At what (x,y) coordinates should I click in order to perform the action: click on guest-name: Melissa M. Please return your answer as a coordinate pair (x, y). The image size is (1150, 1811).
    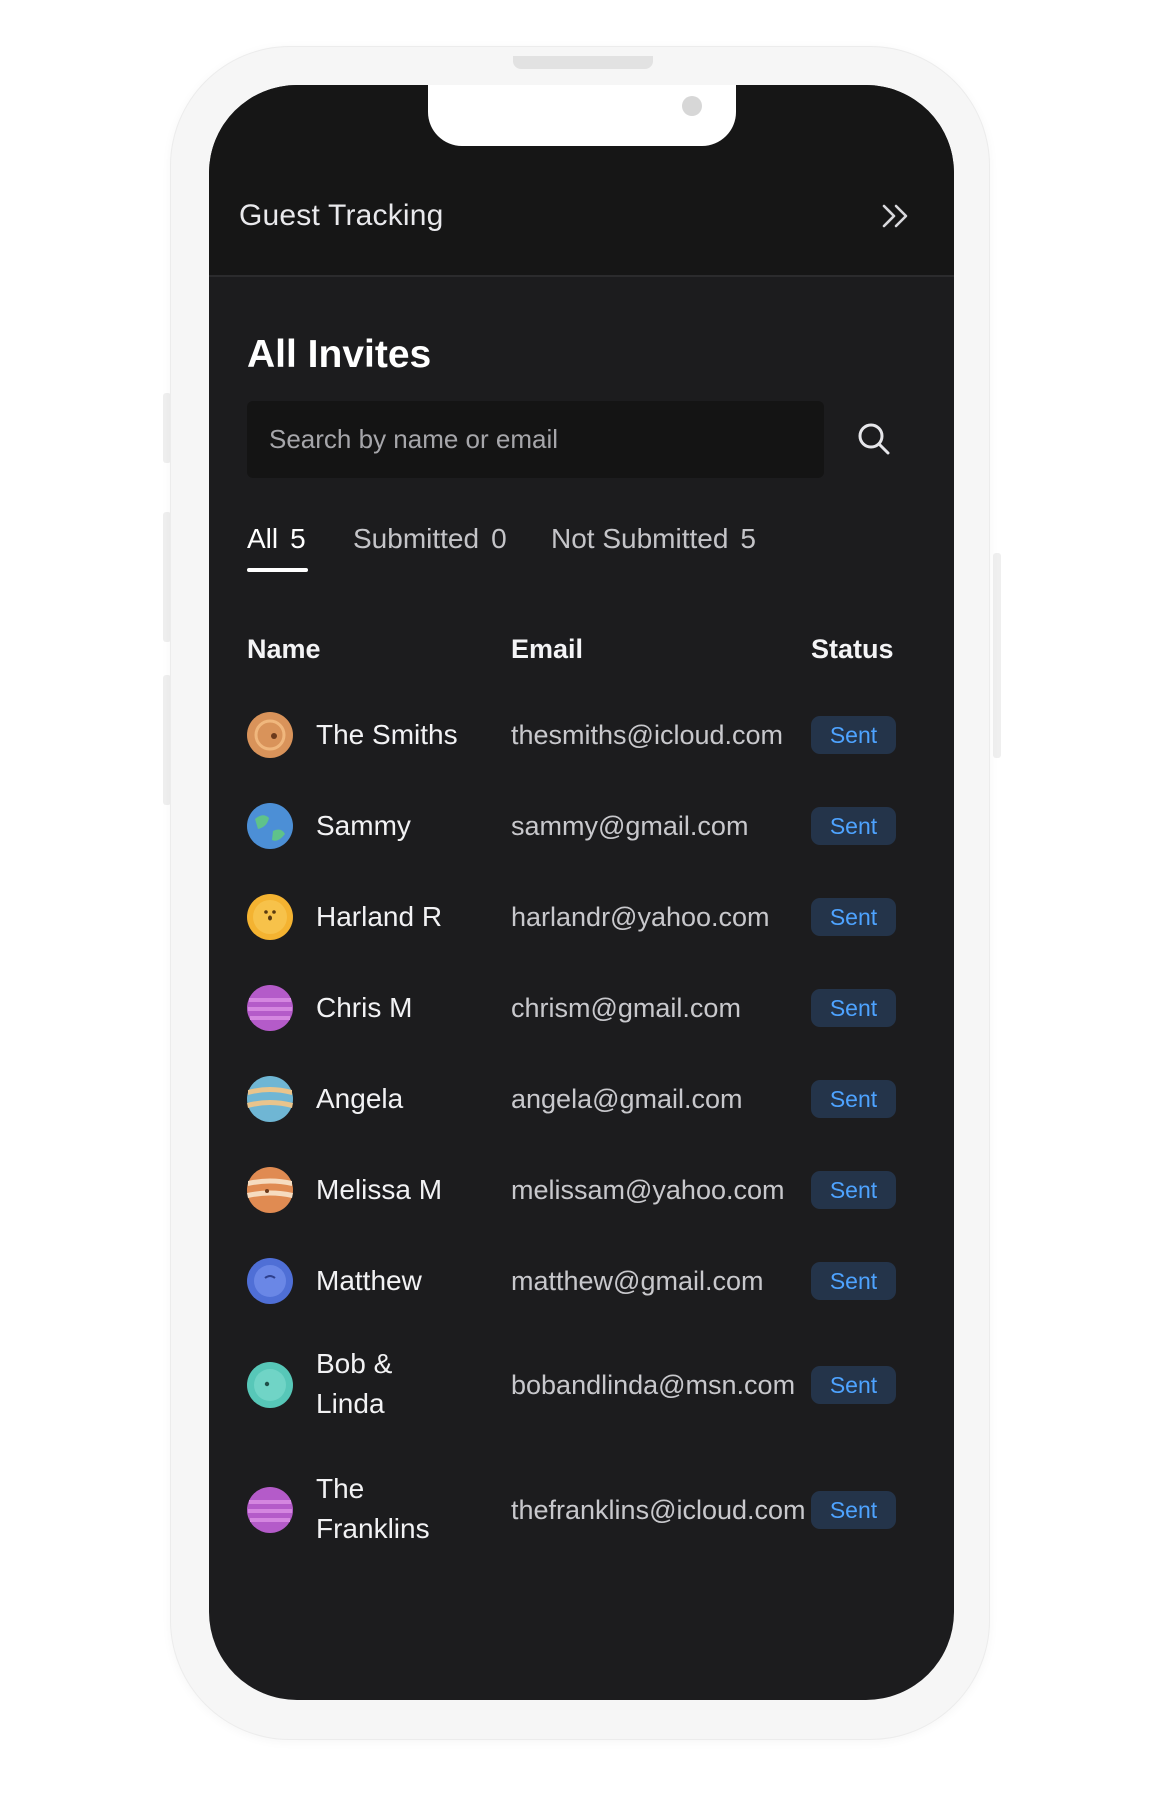
    Looking at the image, I should click on (379, 1189).